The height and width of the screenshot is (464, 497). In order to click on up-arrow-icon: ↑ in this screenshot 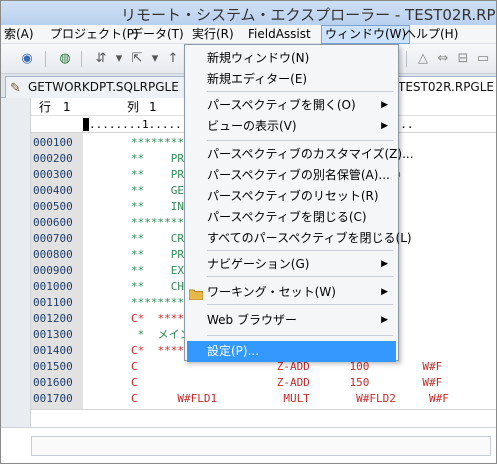, I will do `click(173, 59)`.